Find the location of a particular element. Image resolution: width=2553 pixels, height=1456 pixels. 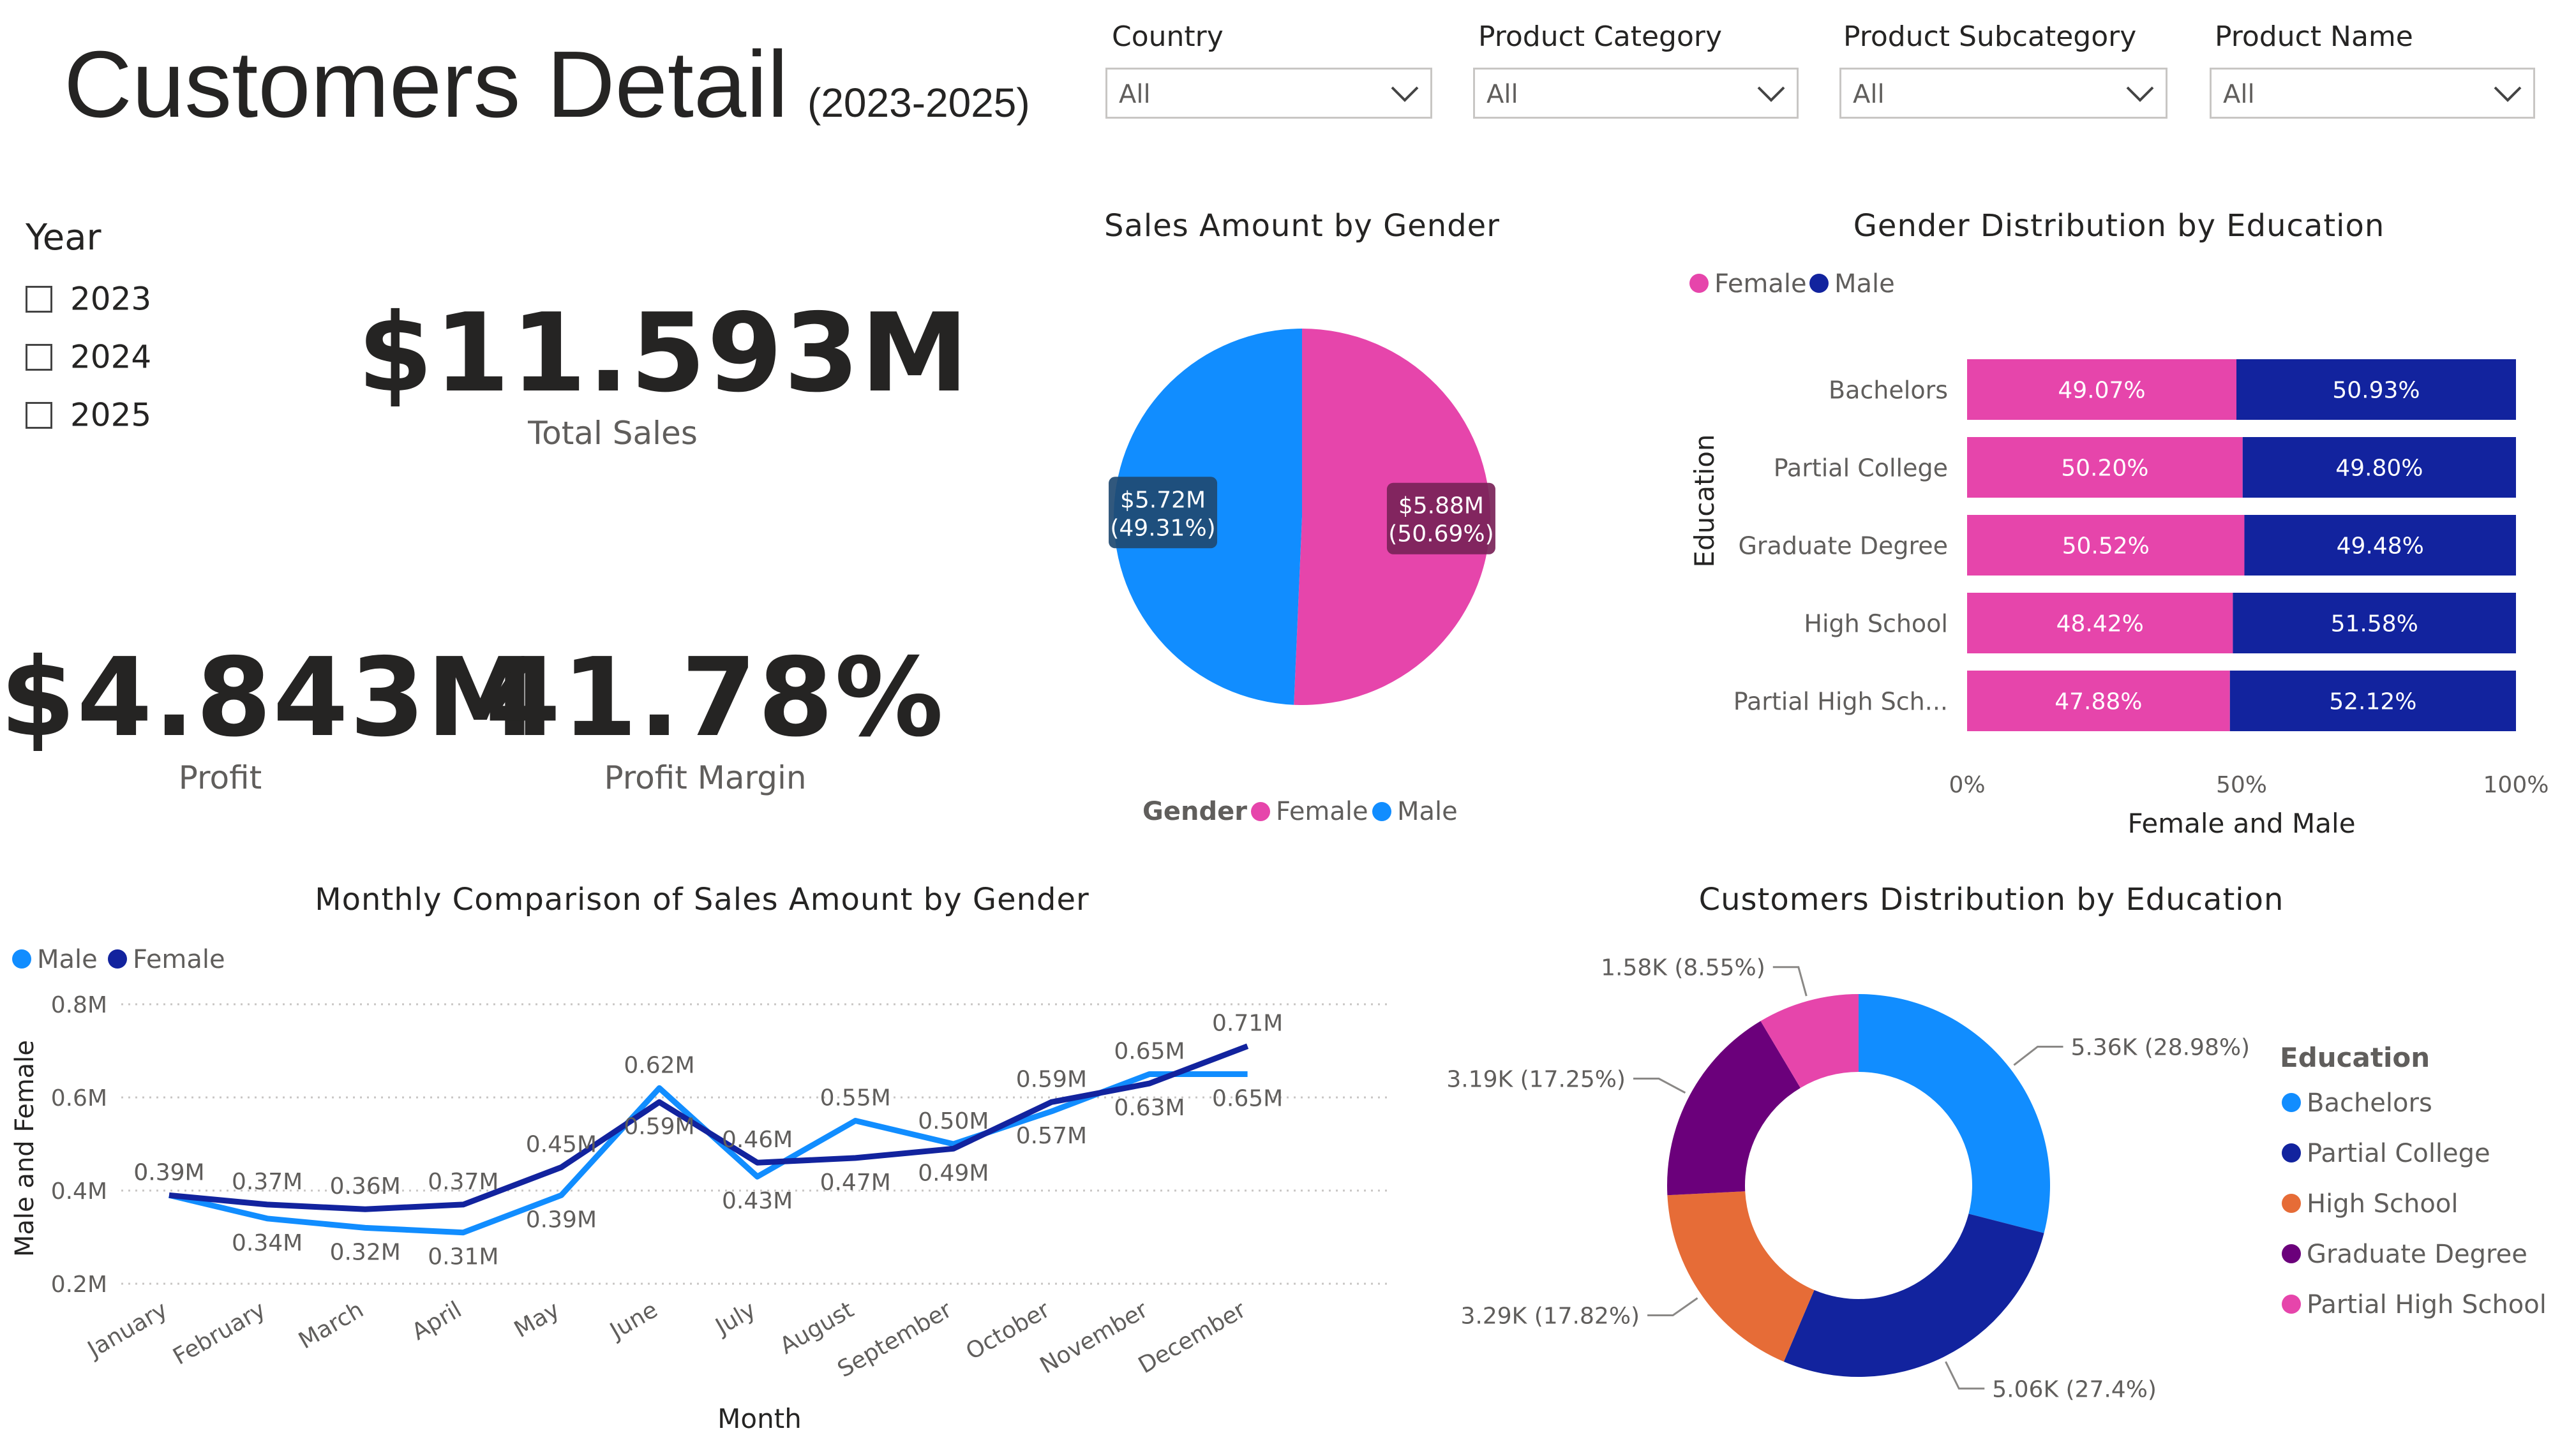

y-tick-label: 0.4M is located at coordinates (79, 1191).